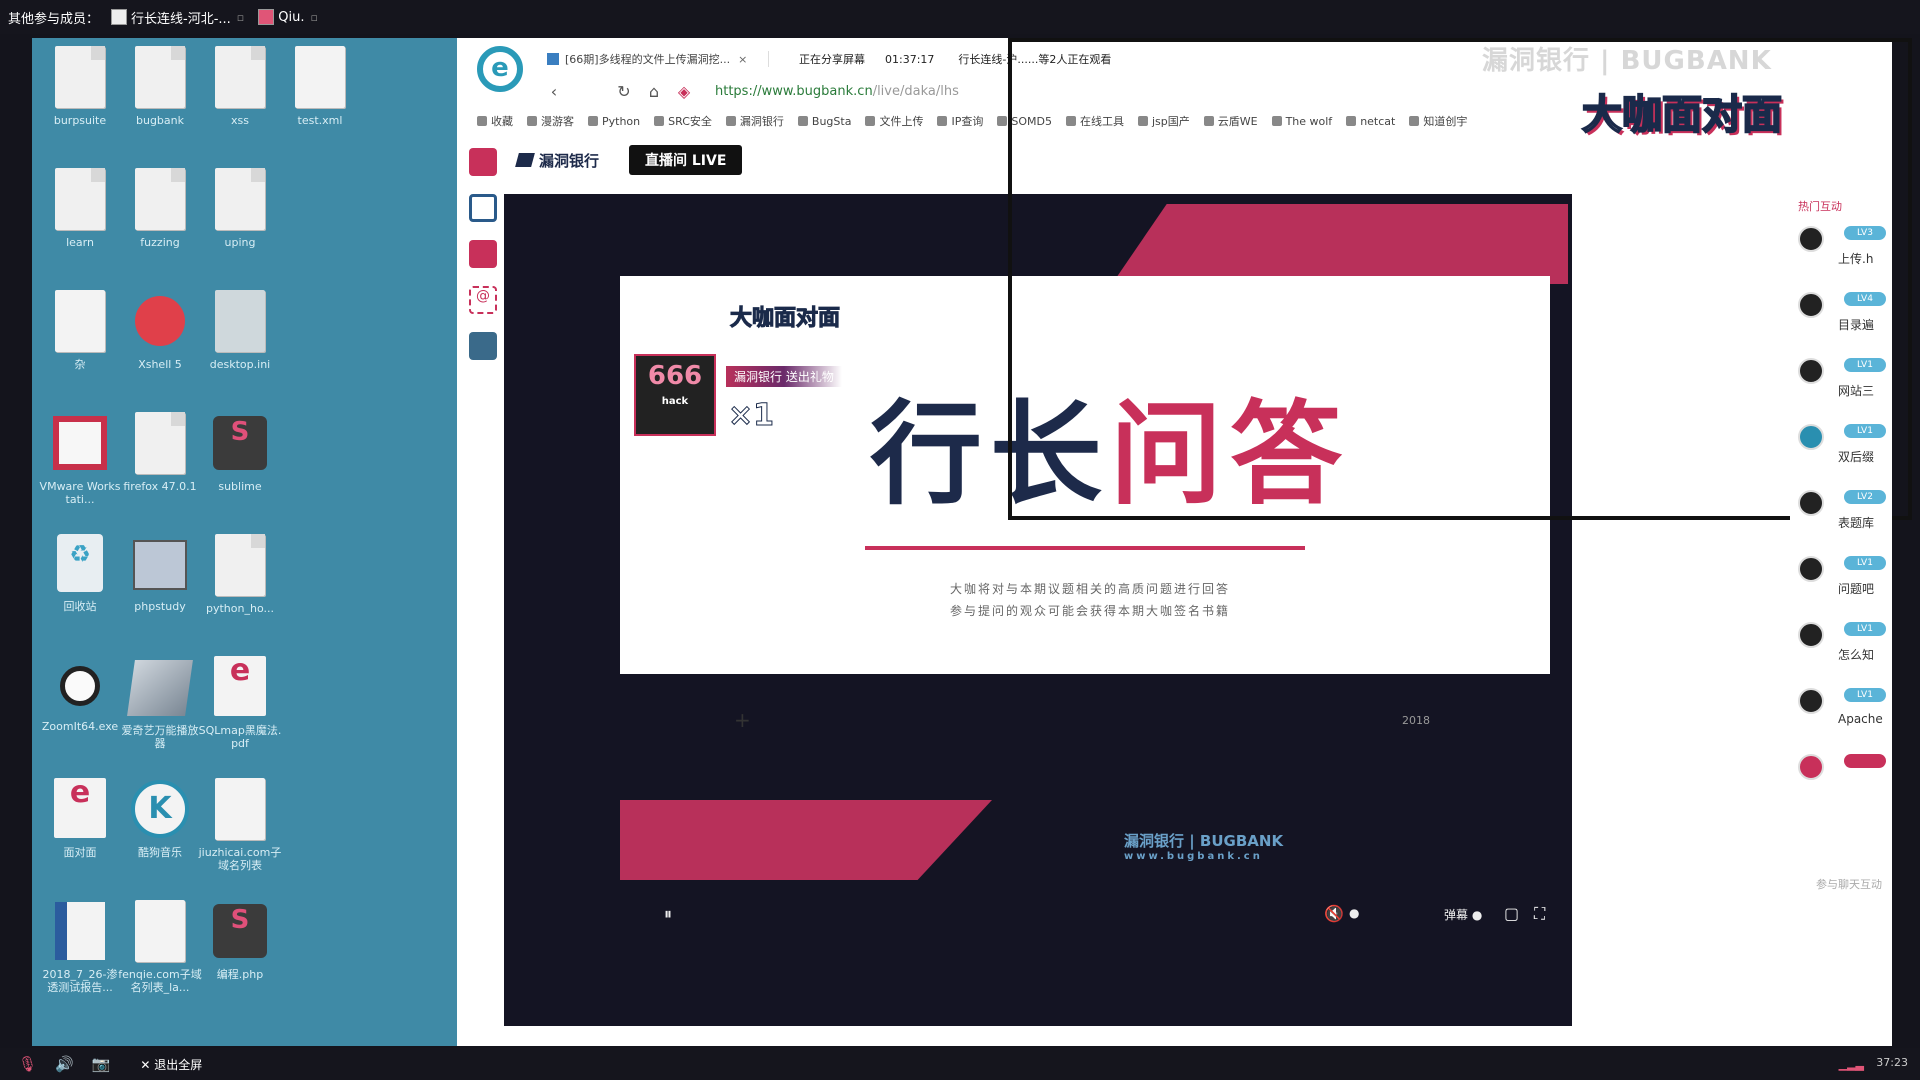  I want to click on url-host: https://www.bugbank.cn, so click(794, 91).